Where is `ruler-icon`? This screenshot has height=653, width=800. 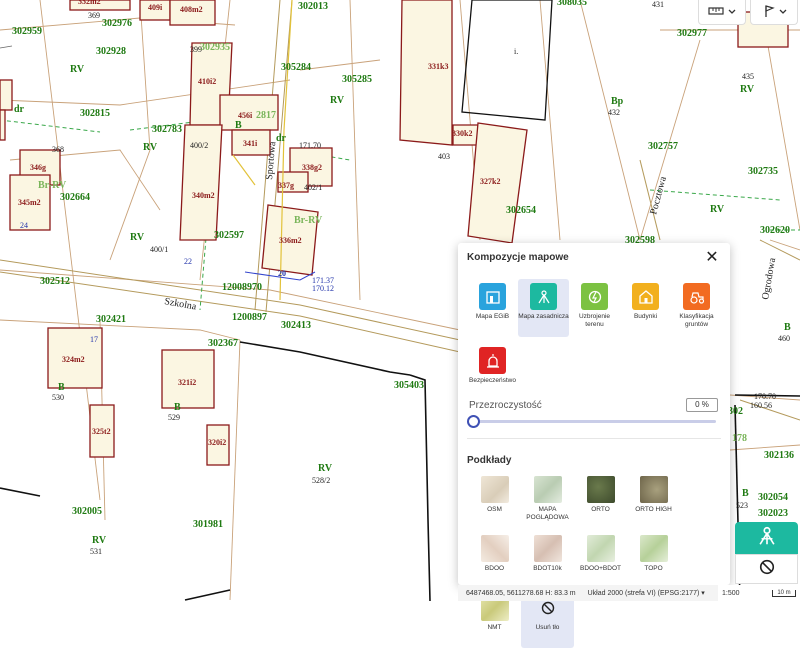
ruler-icon is located at coordinates (716, 12).